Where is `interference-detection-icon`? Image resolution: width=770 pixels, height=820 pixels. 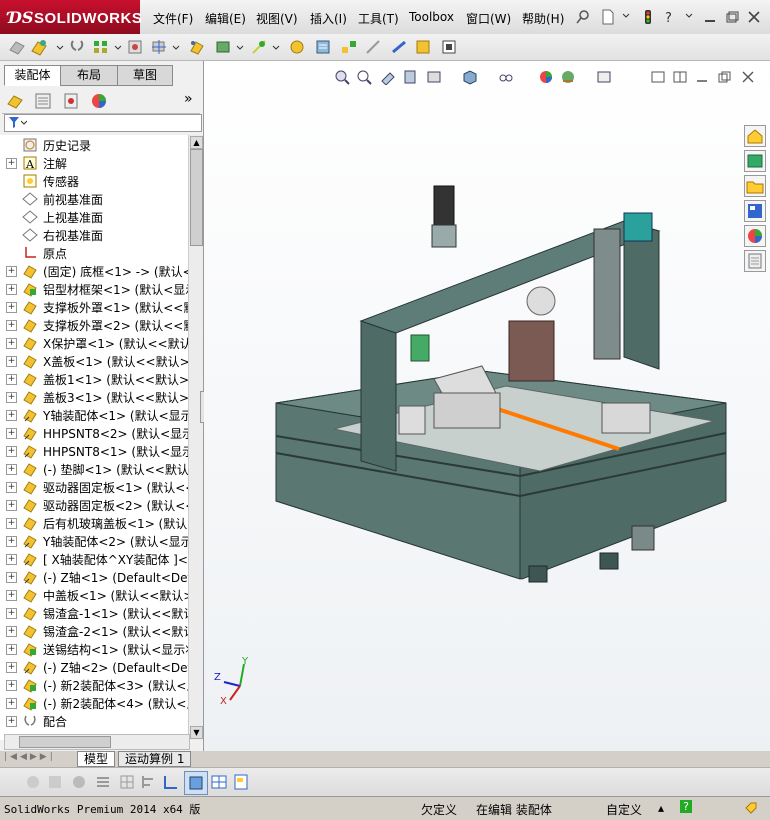
interference-detection-icon is located at coordinates (399, 47).